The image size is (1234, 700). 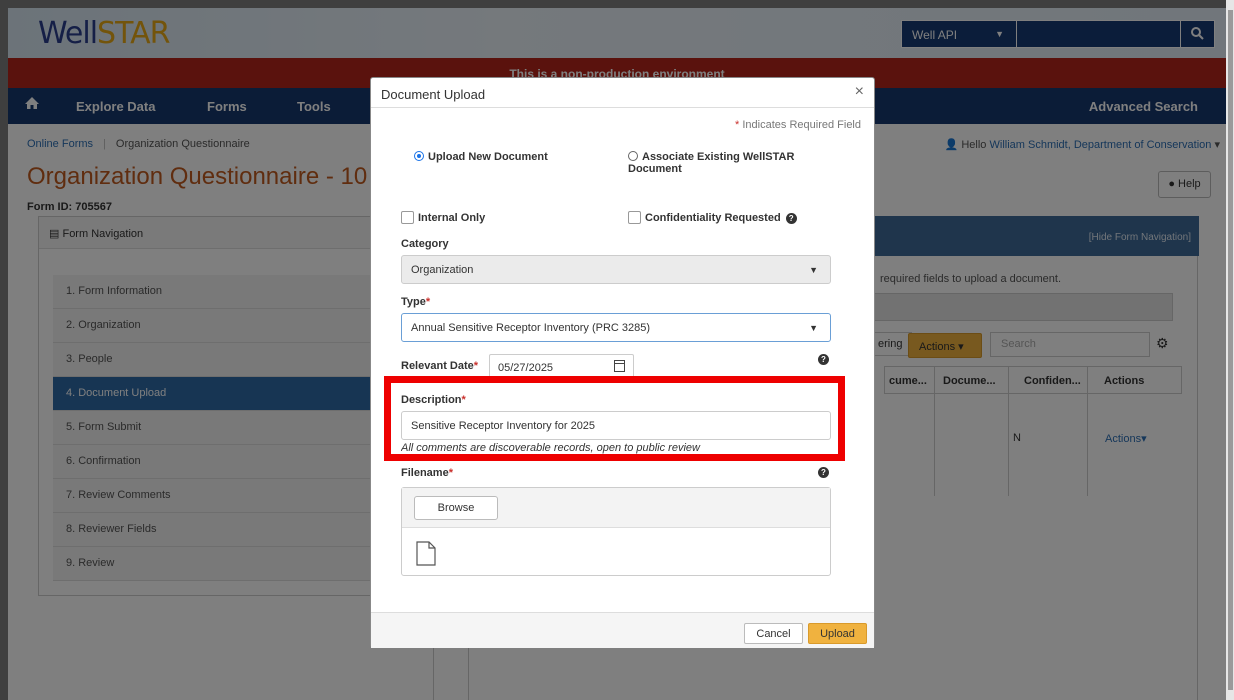 I want to click on filename-label: Filename*, so click(x=427, y=473).